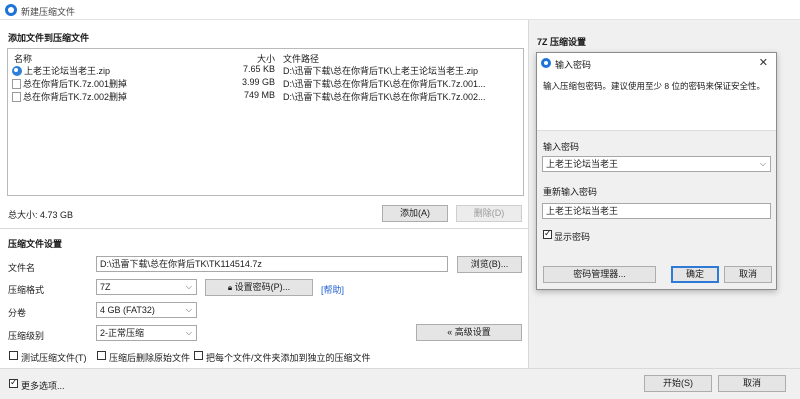 This screenshot has width=800, height=399. Describe the element at coordinates (48, 12) in the screenshot. I see `window-title: 新建压缩文件` at that location.